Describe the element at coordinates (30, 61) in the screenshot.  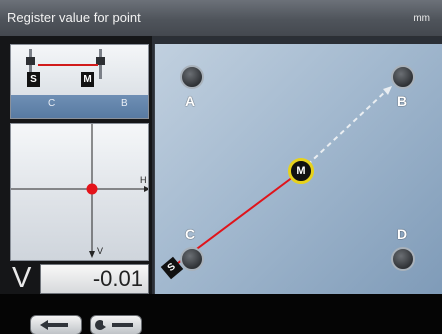
I see `left-mount` at that location.